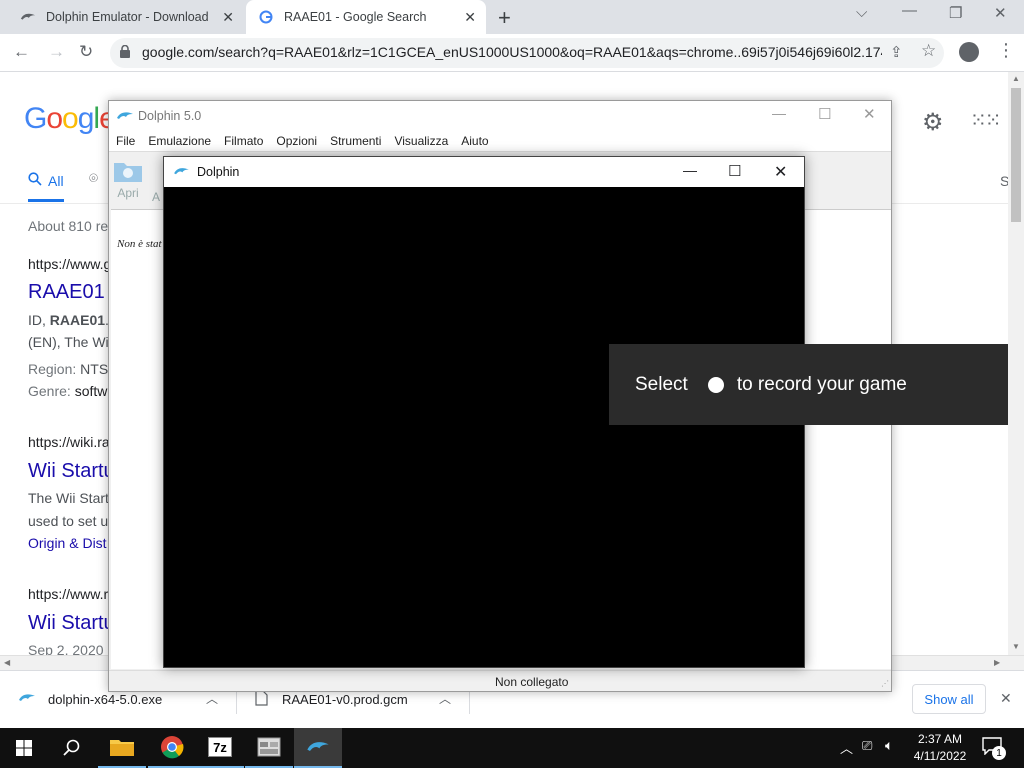  Describe the element at coordinates (1016, 363) in the screenshot. I see `vertical-scrollbar: ▲ ▼` at that location.